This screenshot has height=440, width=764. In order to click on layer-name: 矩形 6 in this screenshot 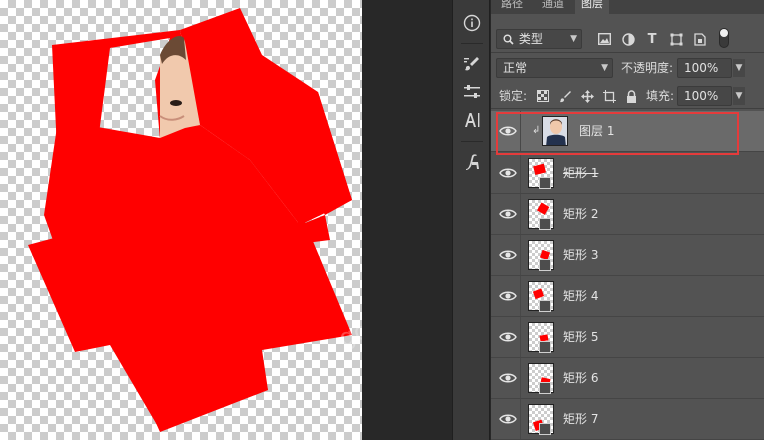, I will do `click(580, 378)`.